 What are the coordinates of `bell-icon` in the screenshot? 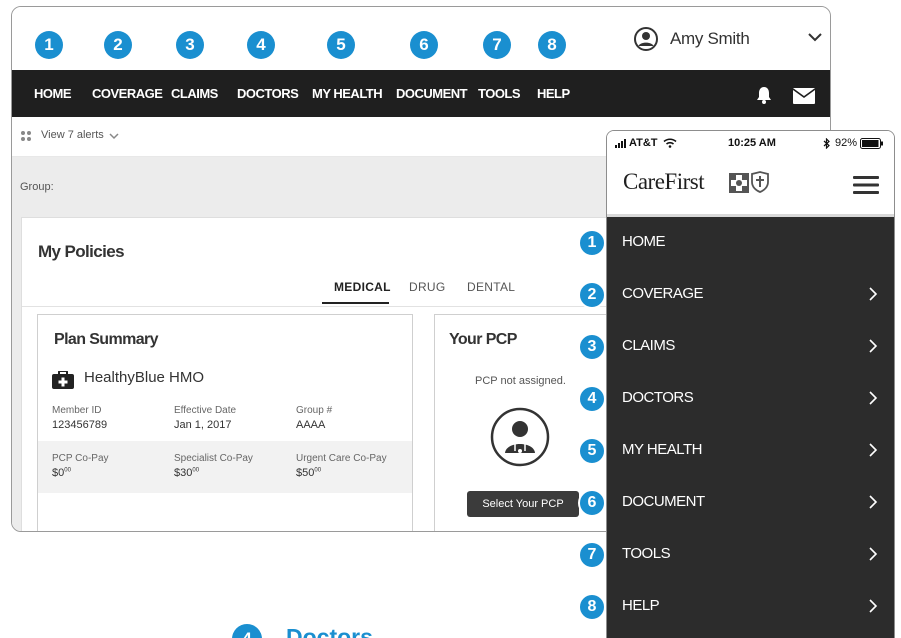 It's located at (764, 95).